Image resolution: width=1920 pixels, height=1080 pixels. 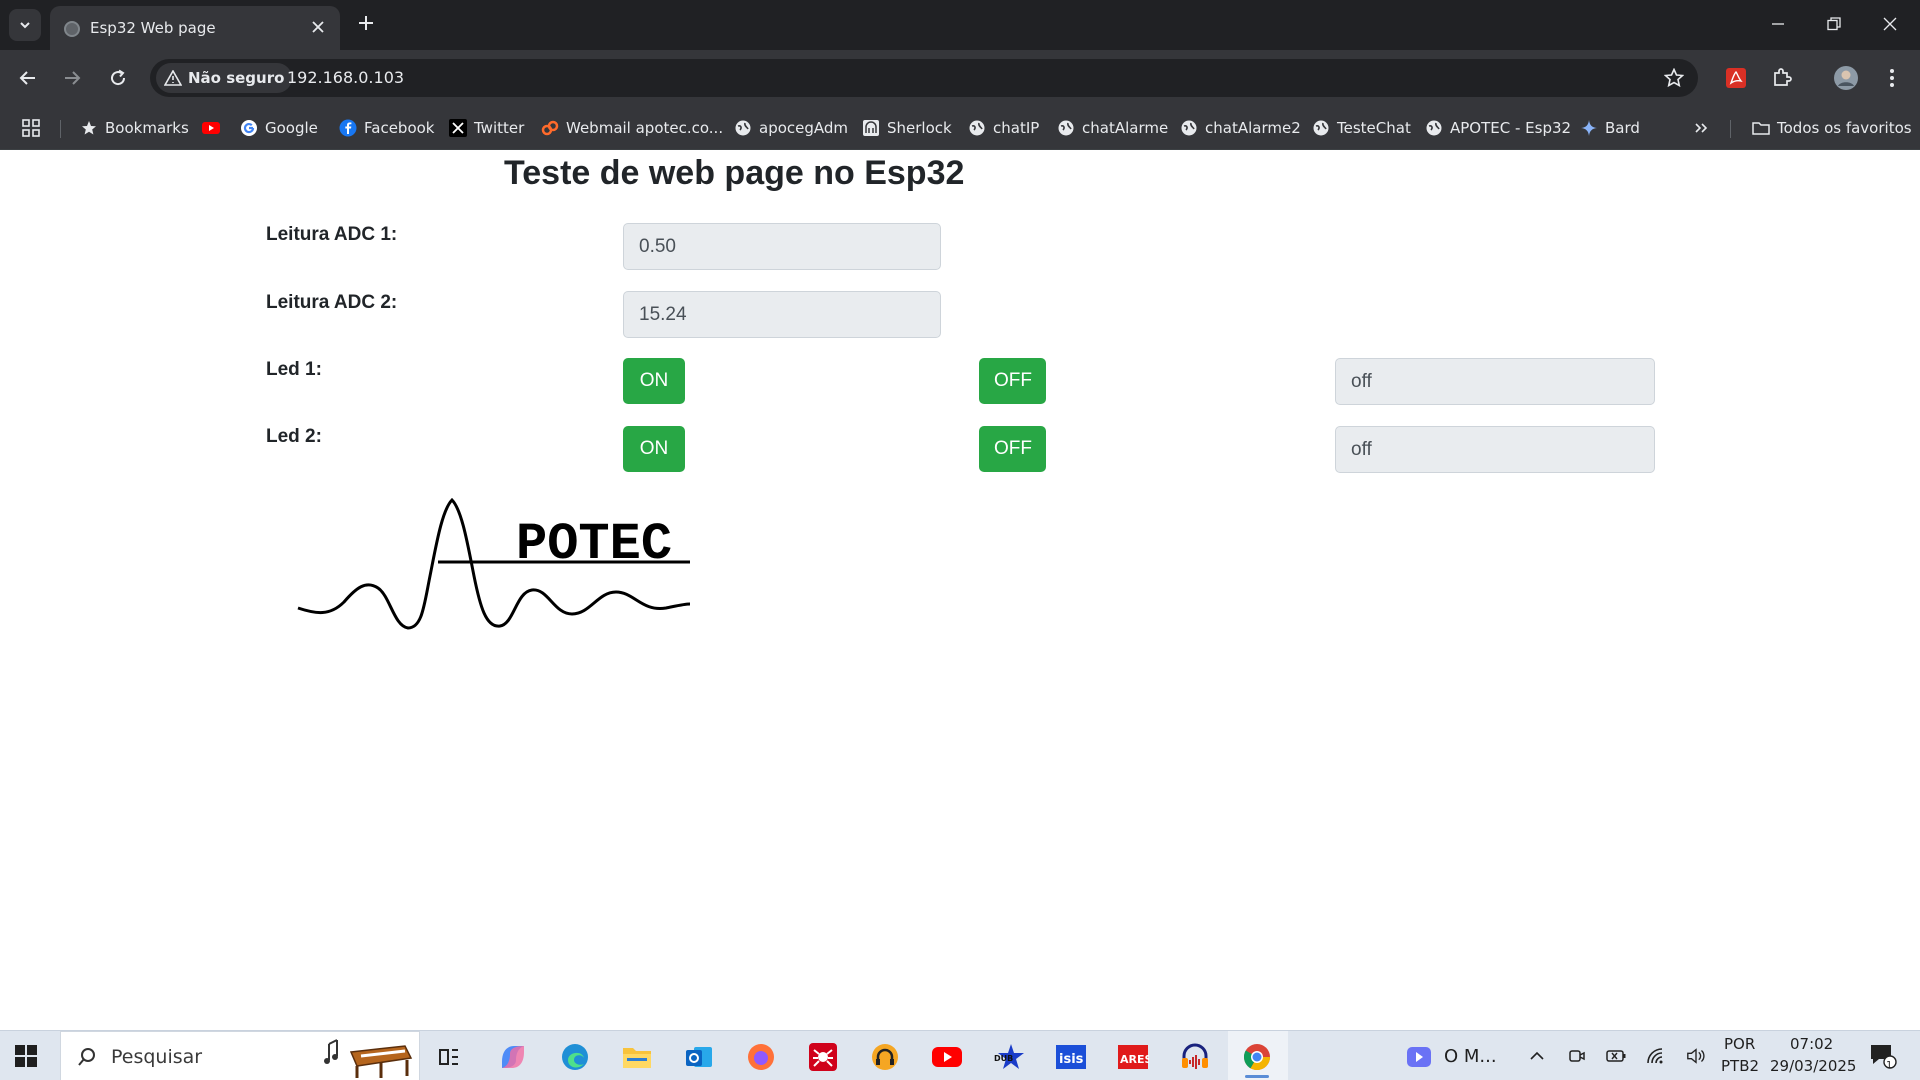 I want to click on clock-time: 07:02, so click(x=1811, y=1044).